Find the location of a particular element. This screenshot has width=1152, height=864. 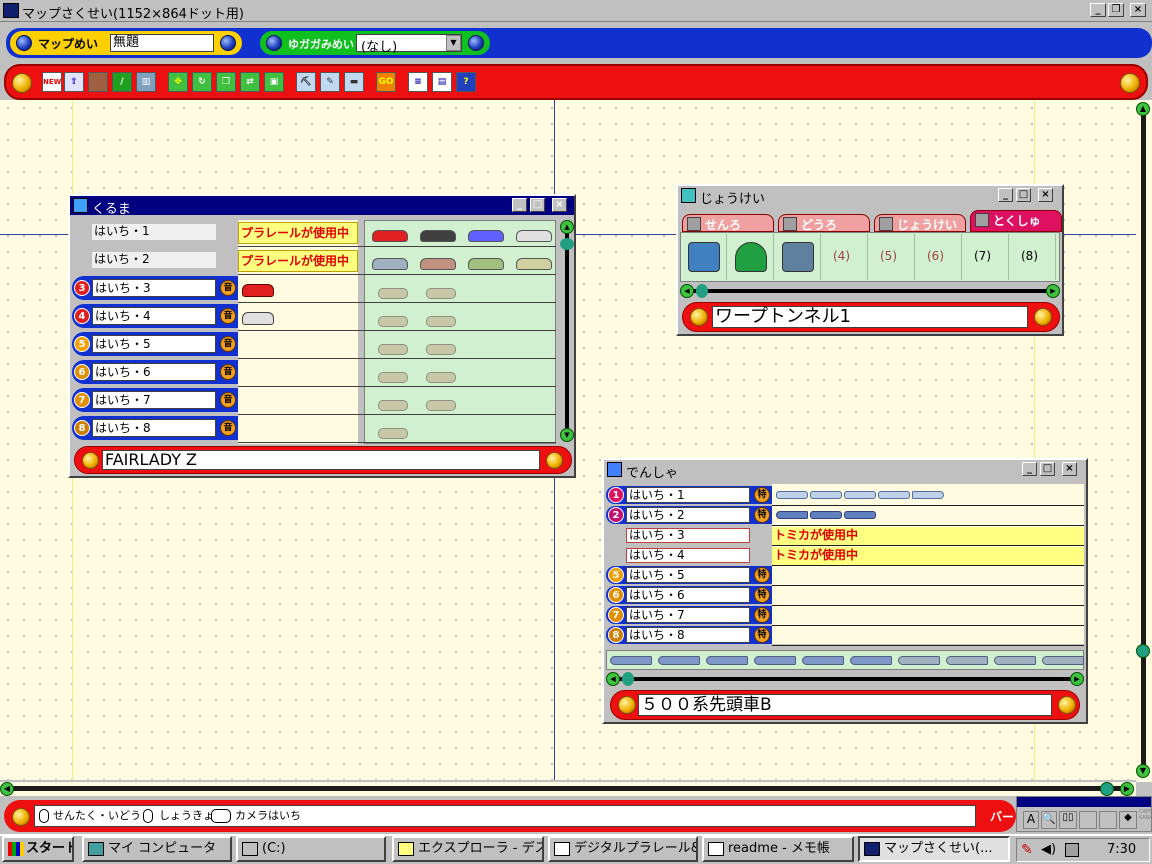

help-button: ? is located at coordinates (466, 82).